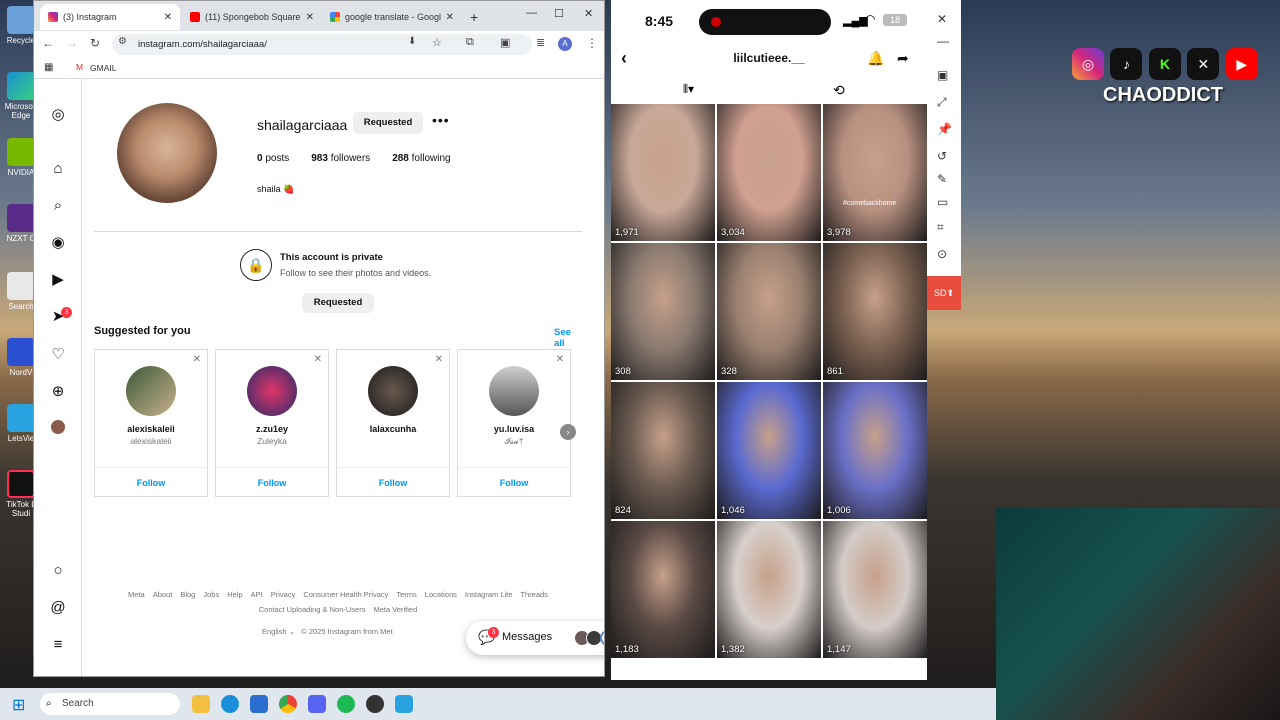 Image resolution: width=1280 pixels, height=720 pixels. Describe the element at coordinates (441, 120) in the screenshot. I see `more-options-icon: •••` at that location.